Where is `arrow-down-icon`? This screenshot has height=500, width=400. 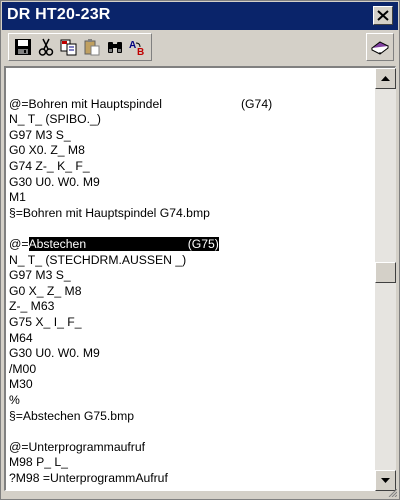
arrow-down-icon is located at coordinates (385, 480).